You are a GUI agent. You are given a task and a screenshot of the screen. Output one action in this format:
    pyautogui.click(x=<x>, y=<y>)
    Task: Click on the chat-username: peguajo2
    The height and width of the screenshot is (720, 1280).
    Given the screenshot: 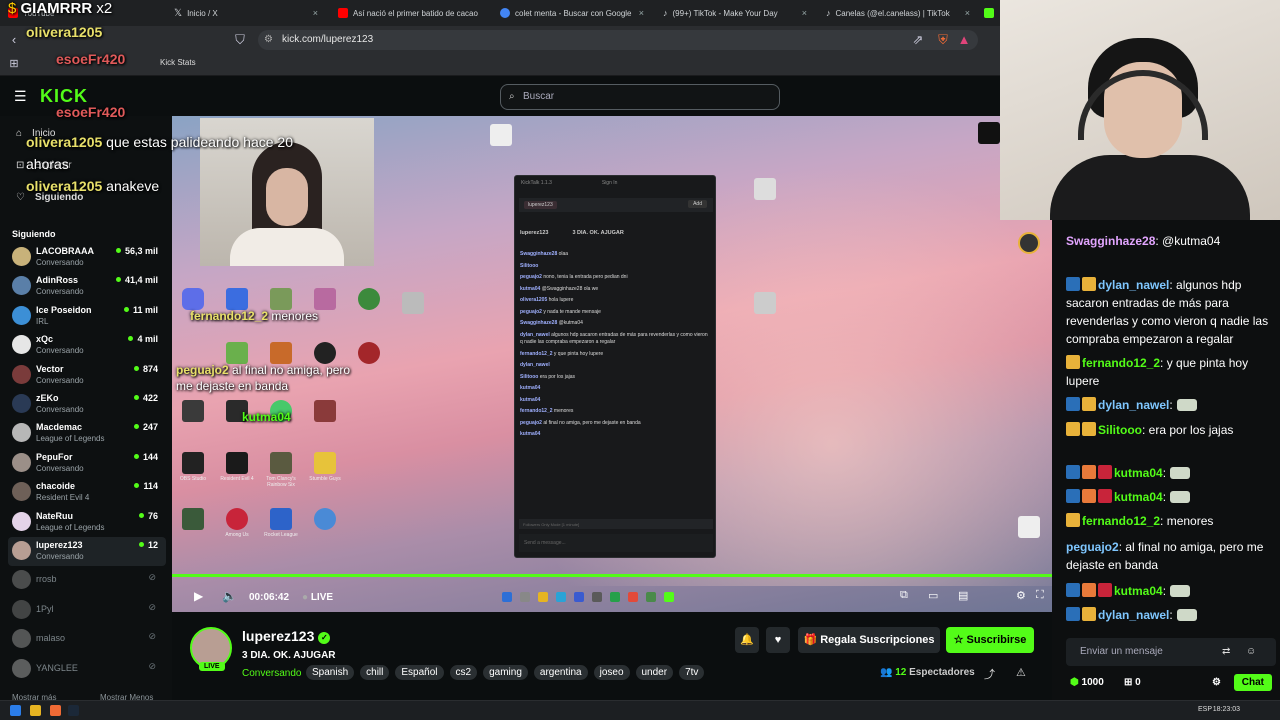 What is the action you would take?
    pyautogui.click(x=1092, y=547)
    